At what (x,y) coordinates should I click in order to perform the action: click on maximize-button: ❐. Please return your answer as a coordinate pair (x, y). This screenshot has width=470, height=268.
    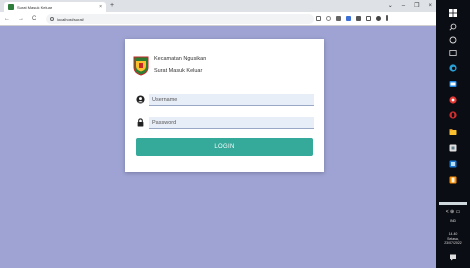
    Looking at the image, I should click on (416, 6).